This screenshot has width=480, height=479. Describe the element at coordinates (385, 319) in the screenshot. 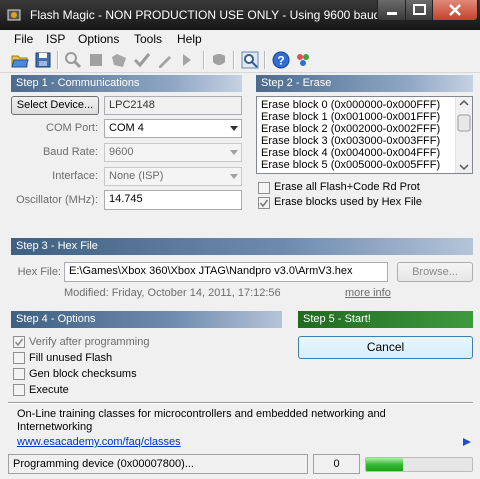

I see `step5-header: Step 5 - Start!` at that location.